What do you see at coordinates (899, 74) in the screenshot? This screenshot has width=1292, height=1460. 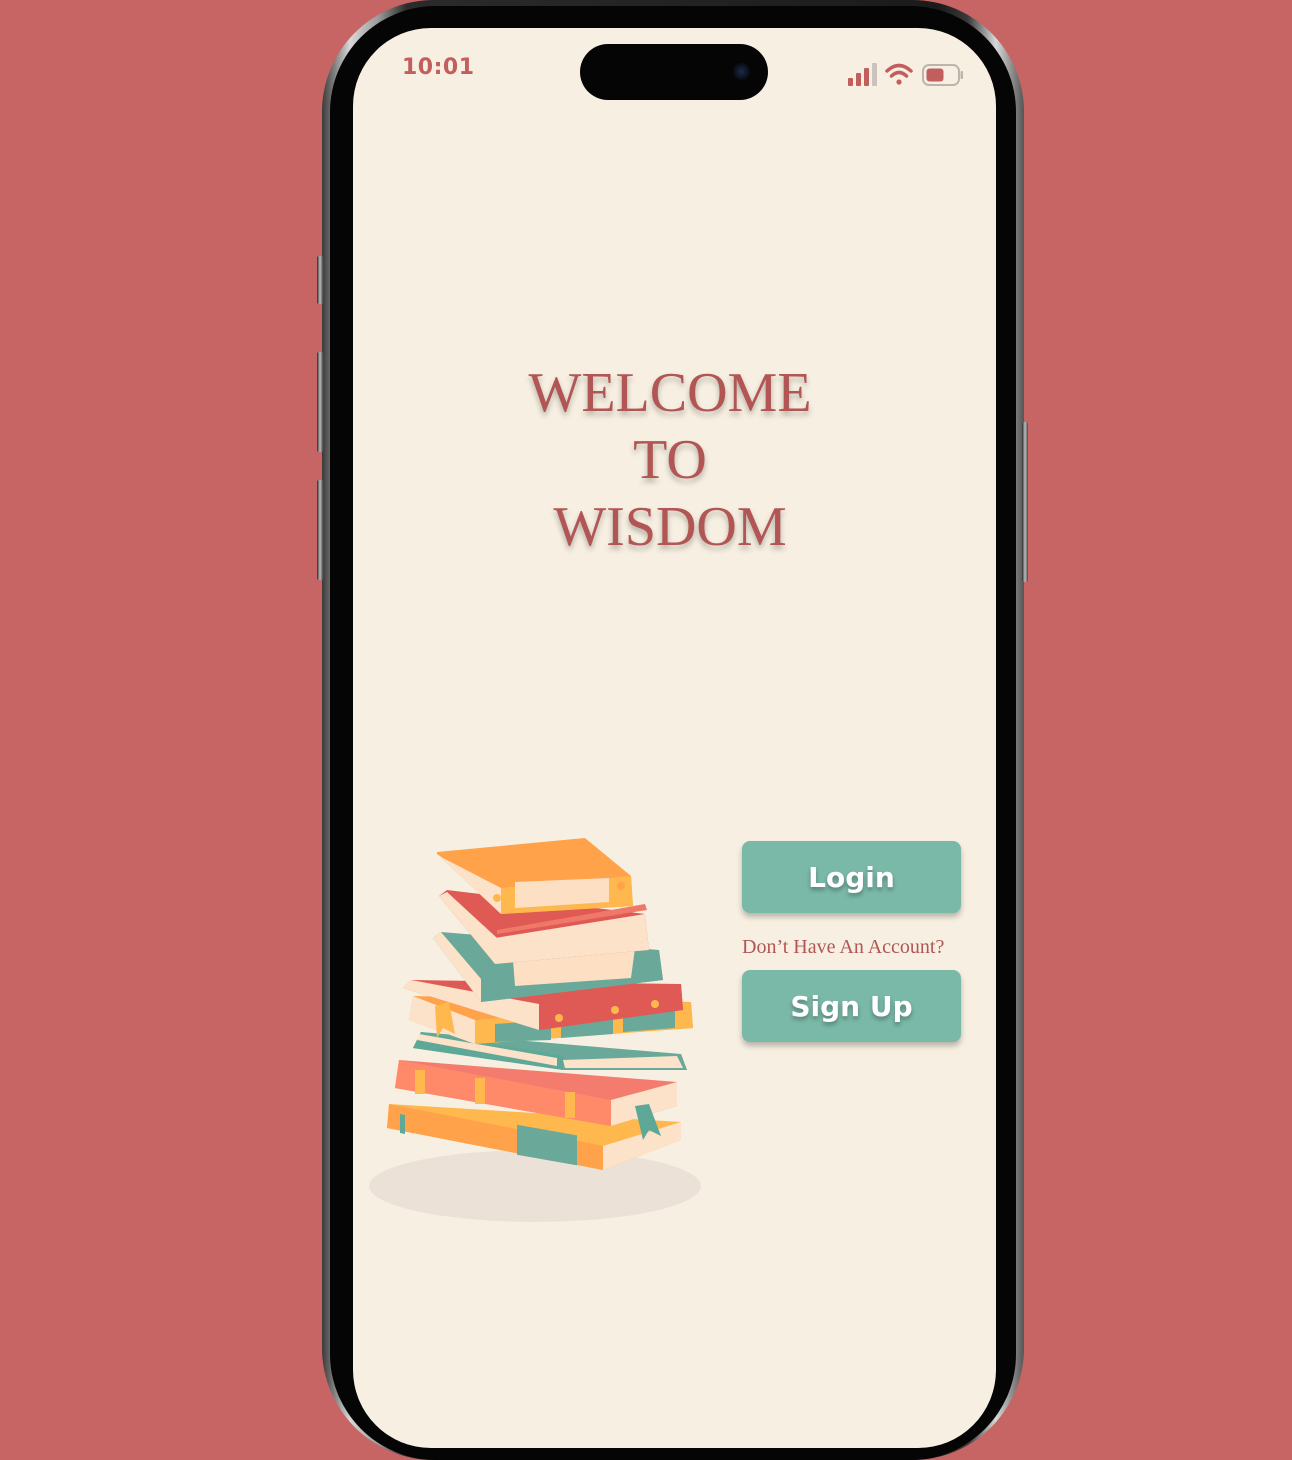 I see `wifi-icon` at bounding box center [899, 74].